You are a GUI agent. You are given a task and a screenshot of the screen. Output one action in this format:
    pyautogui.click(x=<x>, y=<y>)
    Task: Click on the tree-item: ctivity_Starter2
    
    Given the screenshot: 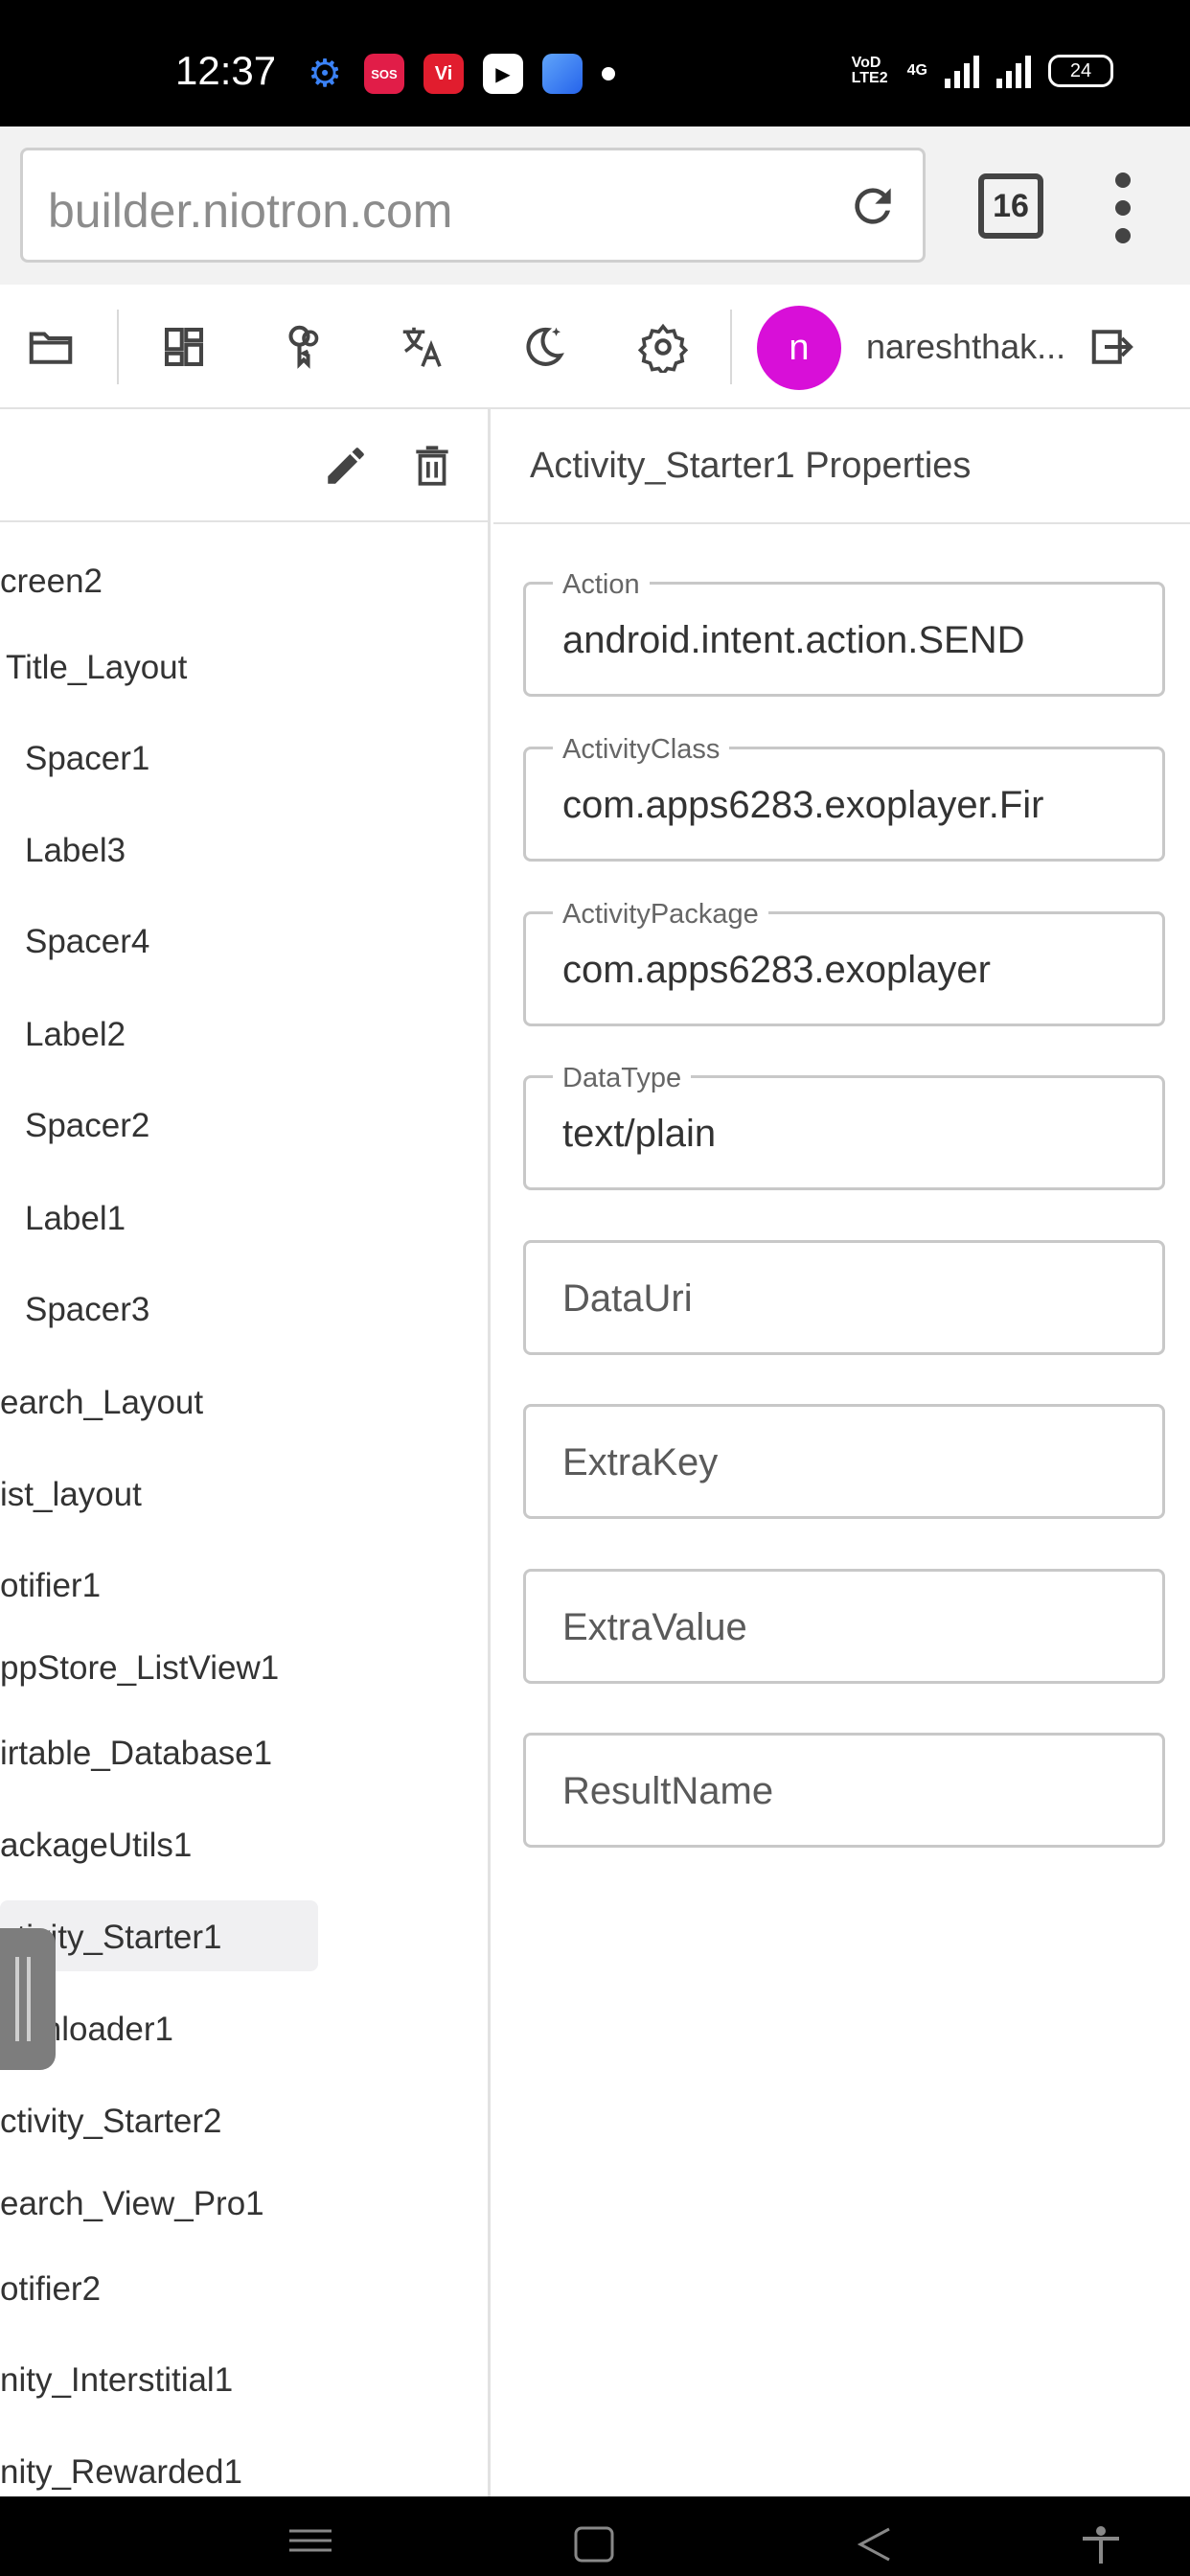 What is the action you would take?
    pyautogui.click(x=111, y=2122)
    